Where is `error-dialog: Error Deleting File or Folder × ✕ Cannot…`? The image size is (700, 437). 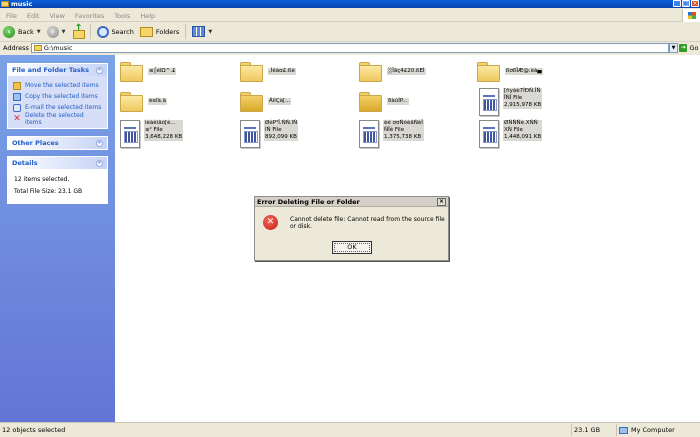
error-dialog: Error Deleting File or Folder × ✕ Cannot… is located at coordinates (351, 228).